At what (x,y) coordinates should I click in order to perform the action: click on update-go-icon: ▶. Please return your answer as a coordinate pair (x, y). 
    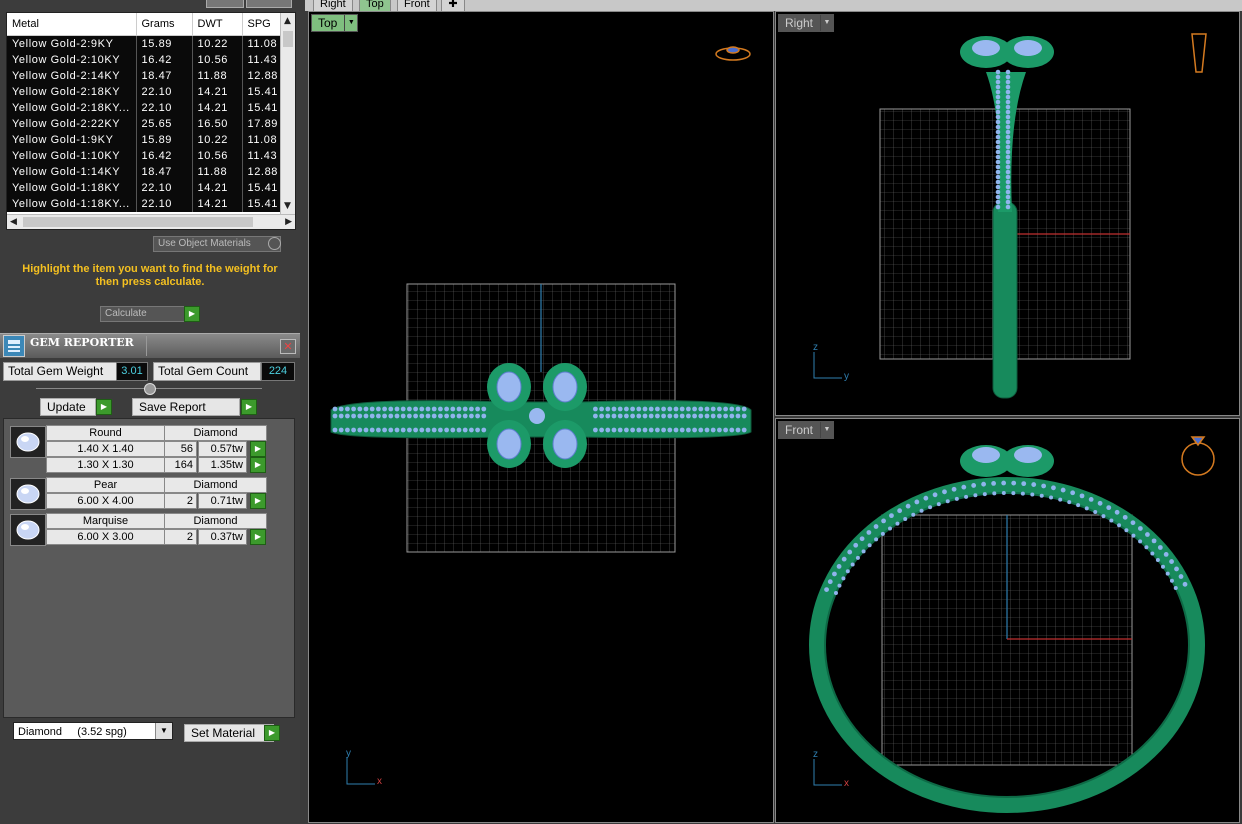
    Looking at the image, I should click on (104, 407).